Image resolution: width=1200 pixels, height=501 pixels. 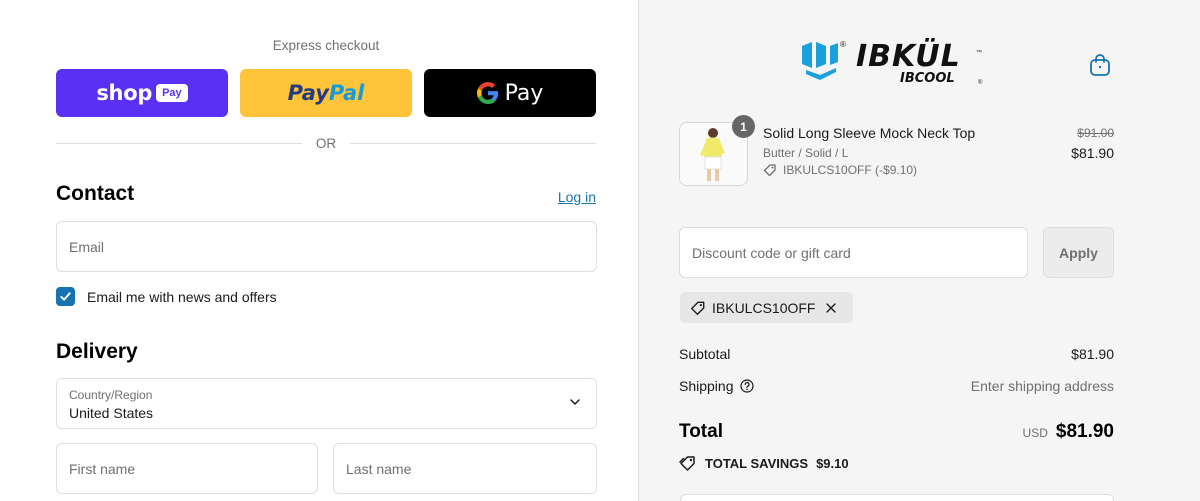 I want to click on subtotal-label: Subtotal, so click(x=705, y=354).